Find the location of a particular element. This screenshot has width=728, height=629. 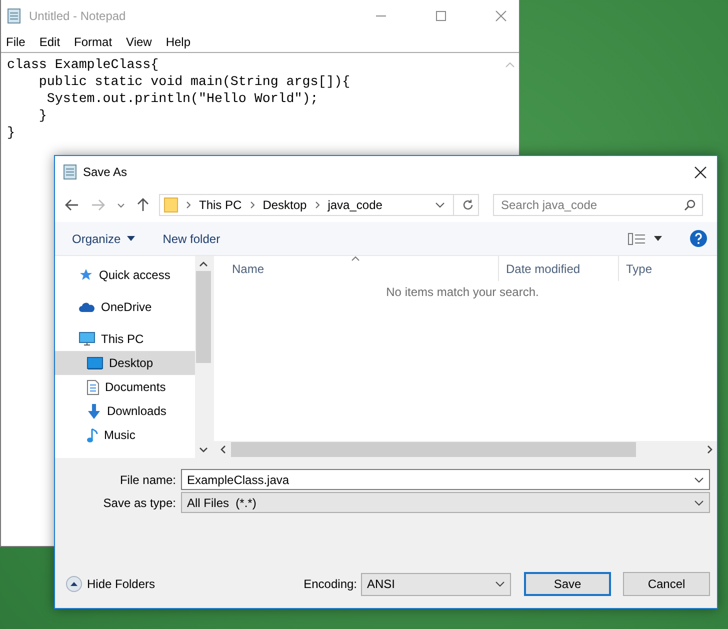

encoding-dropdown: ANSI is located at coordinates (436, 584).